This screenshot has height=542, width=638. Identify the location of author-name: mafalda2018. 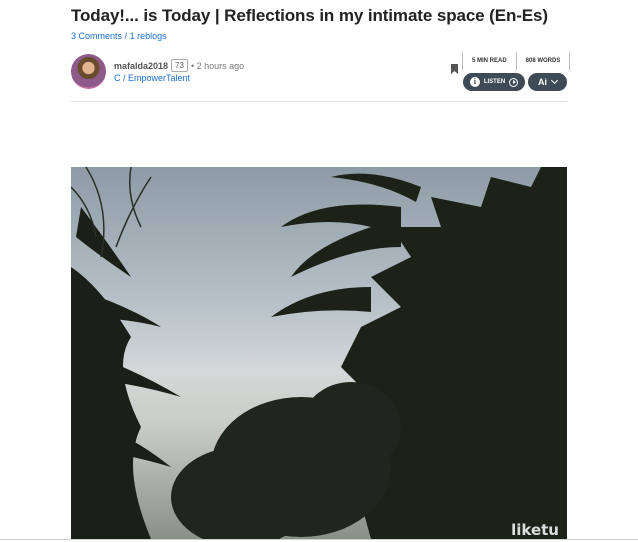
(141, 66).